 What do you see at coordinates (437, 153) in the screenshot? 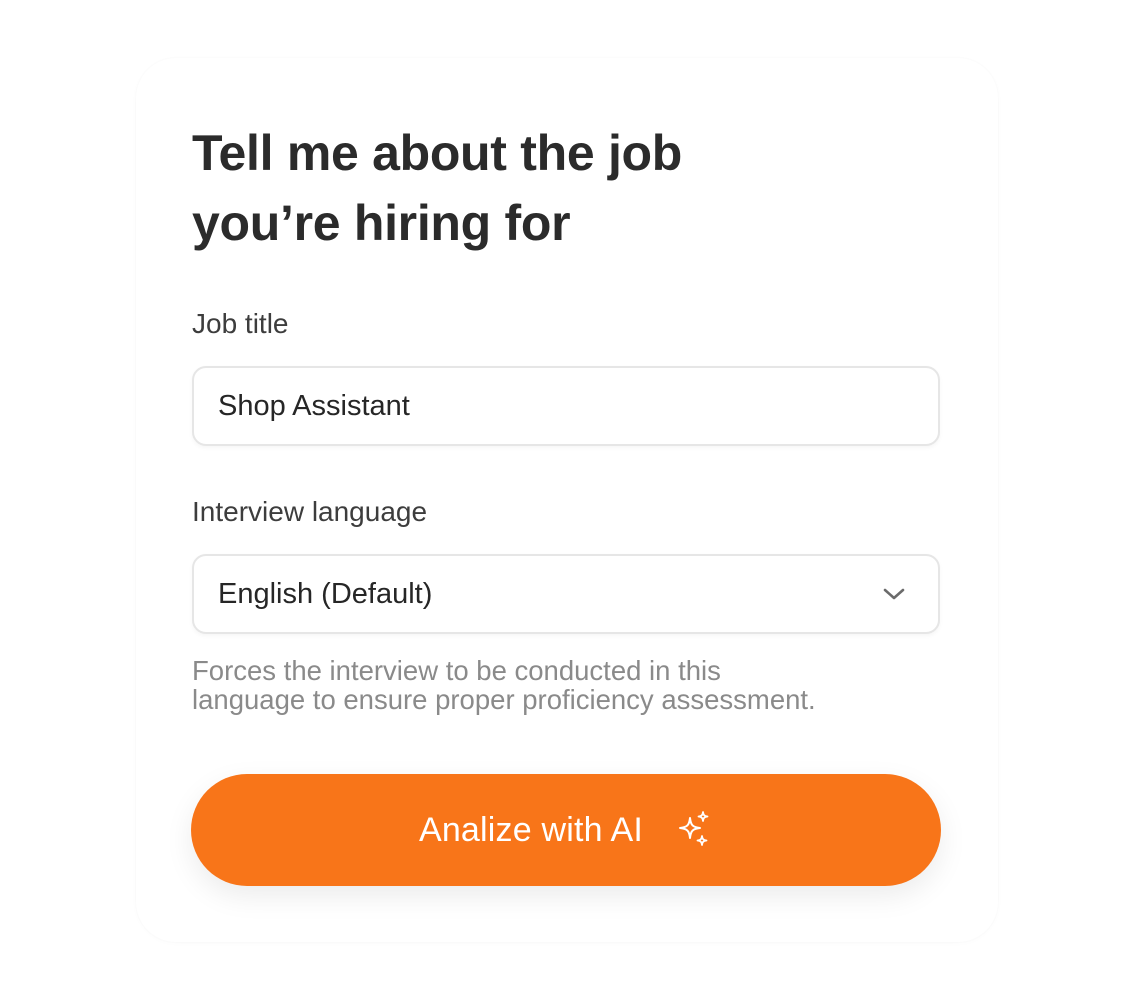
I see `form-title-line-1: Tell me about the job` at bounding box center [437, 153].